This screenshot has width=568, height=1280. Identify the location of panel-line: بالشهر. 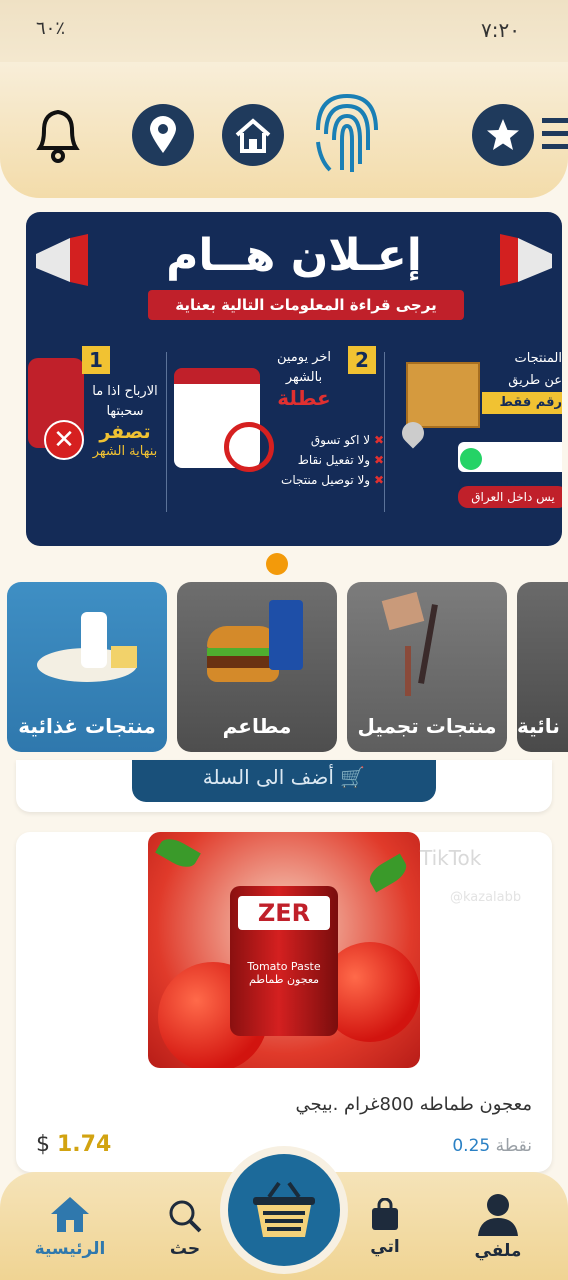
(304, 377).